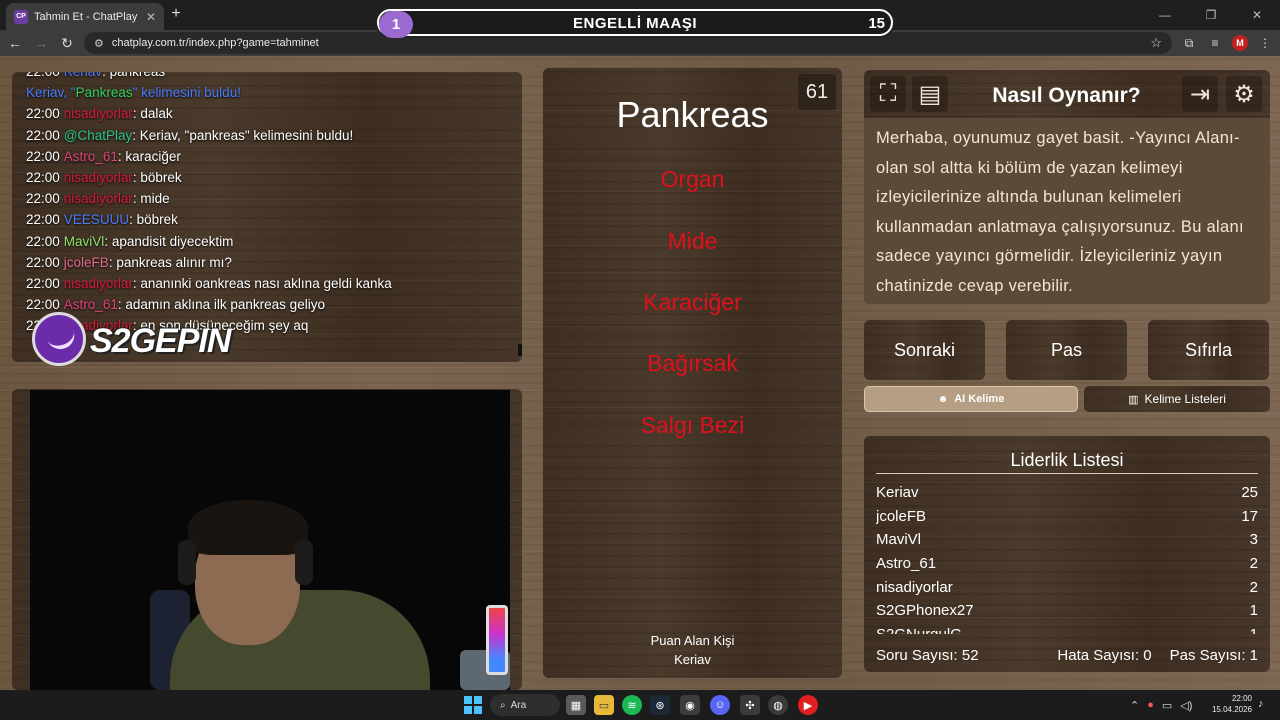  What do you see at coordinates (99, 43) in the screenshot?
I see `site-info-icon: ⚙` at bounding box center [99, 43].